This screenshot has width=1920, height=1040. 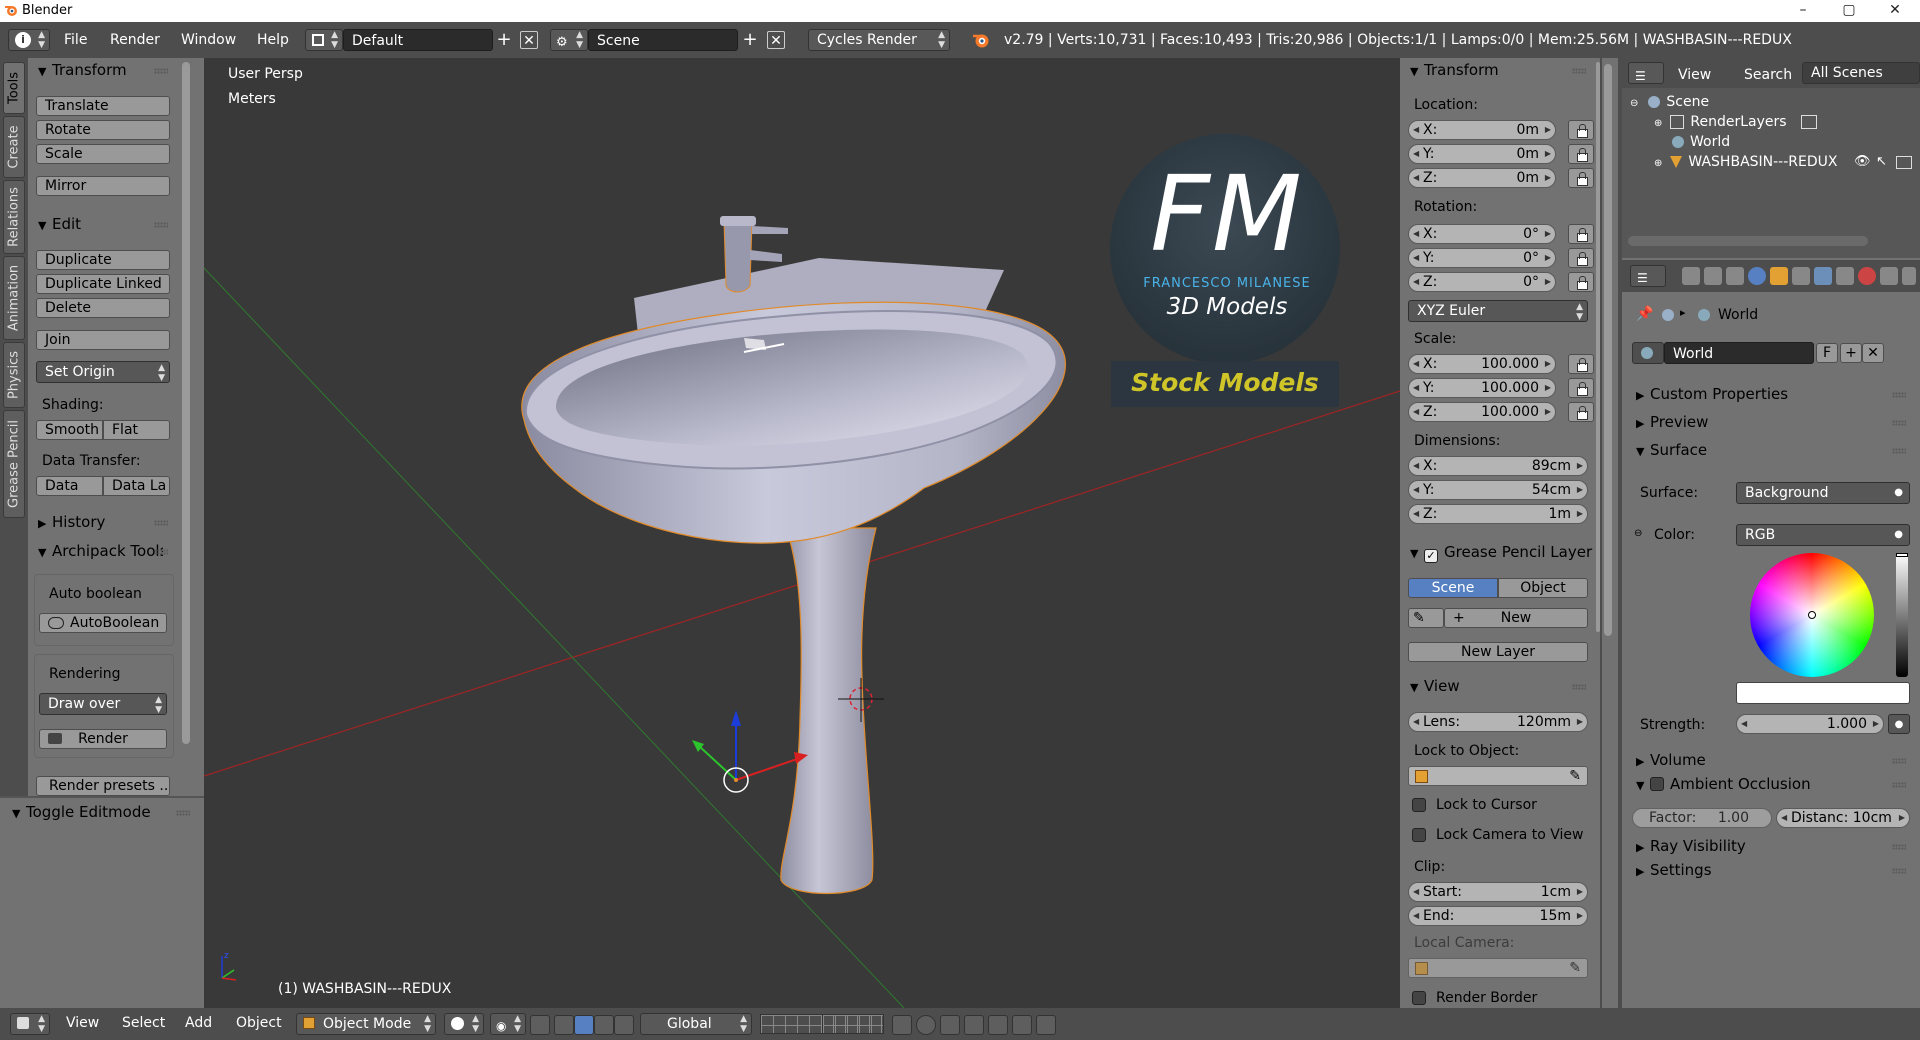 I want to click on strength-socket-button: ●, so click(x=1899, y=724).